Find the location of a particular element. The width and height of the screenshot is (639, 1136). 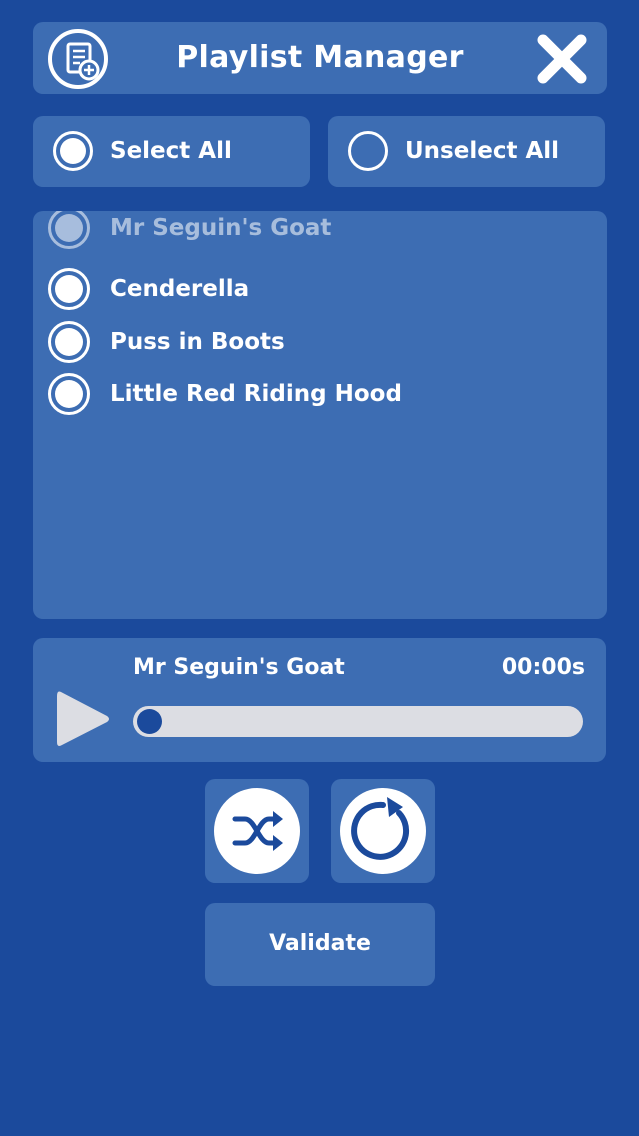

list-item-label: Mr Seguin's Goat is located at coordinates (221, 228).